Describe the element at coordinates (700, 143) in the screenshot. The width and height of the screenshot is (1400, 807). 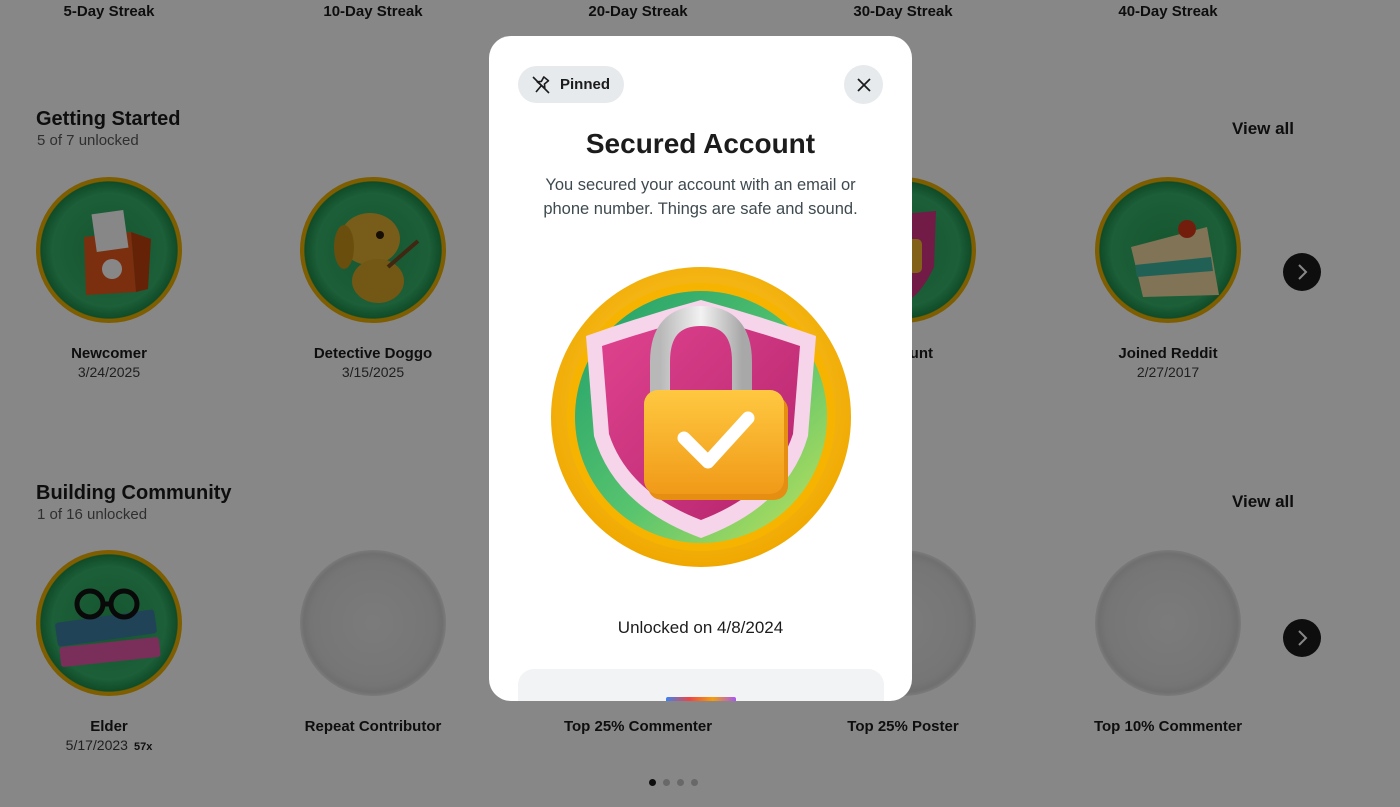
I see `modal-title: Secured Account` at that location.